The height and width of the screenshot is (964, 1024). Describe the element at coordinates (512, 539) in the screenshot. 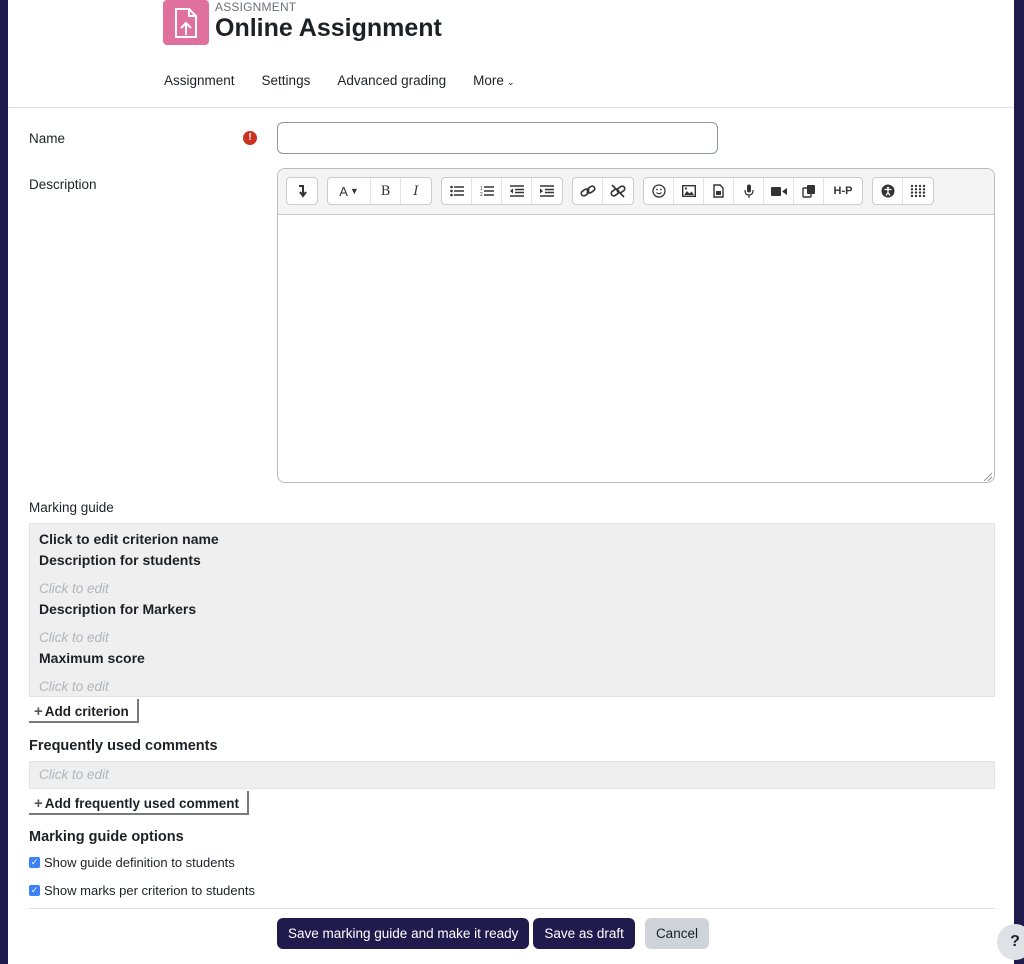

I see `criterion-name: Click to edit criterion name` at that location.